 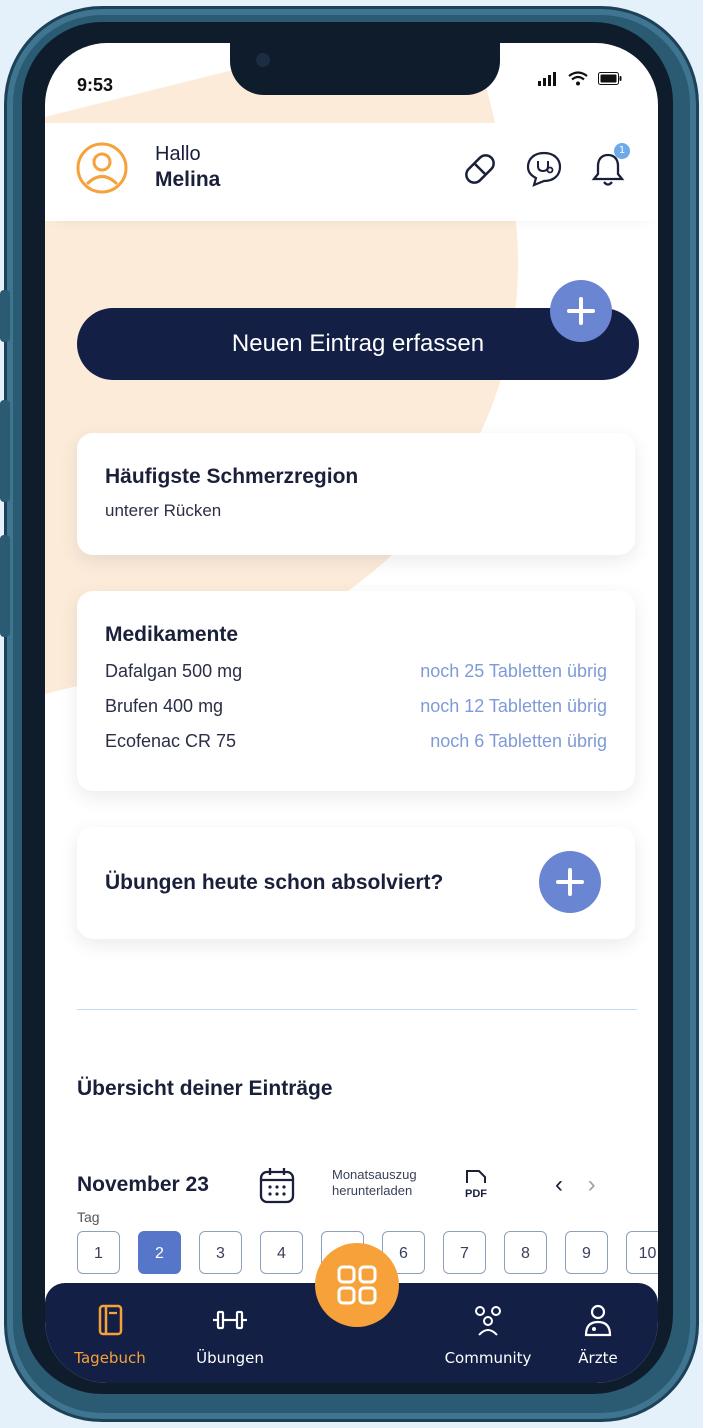 I want to click on day-label: Tag, so click(x=88, y=1217).